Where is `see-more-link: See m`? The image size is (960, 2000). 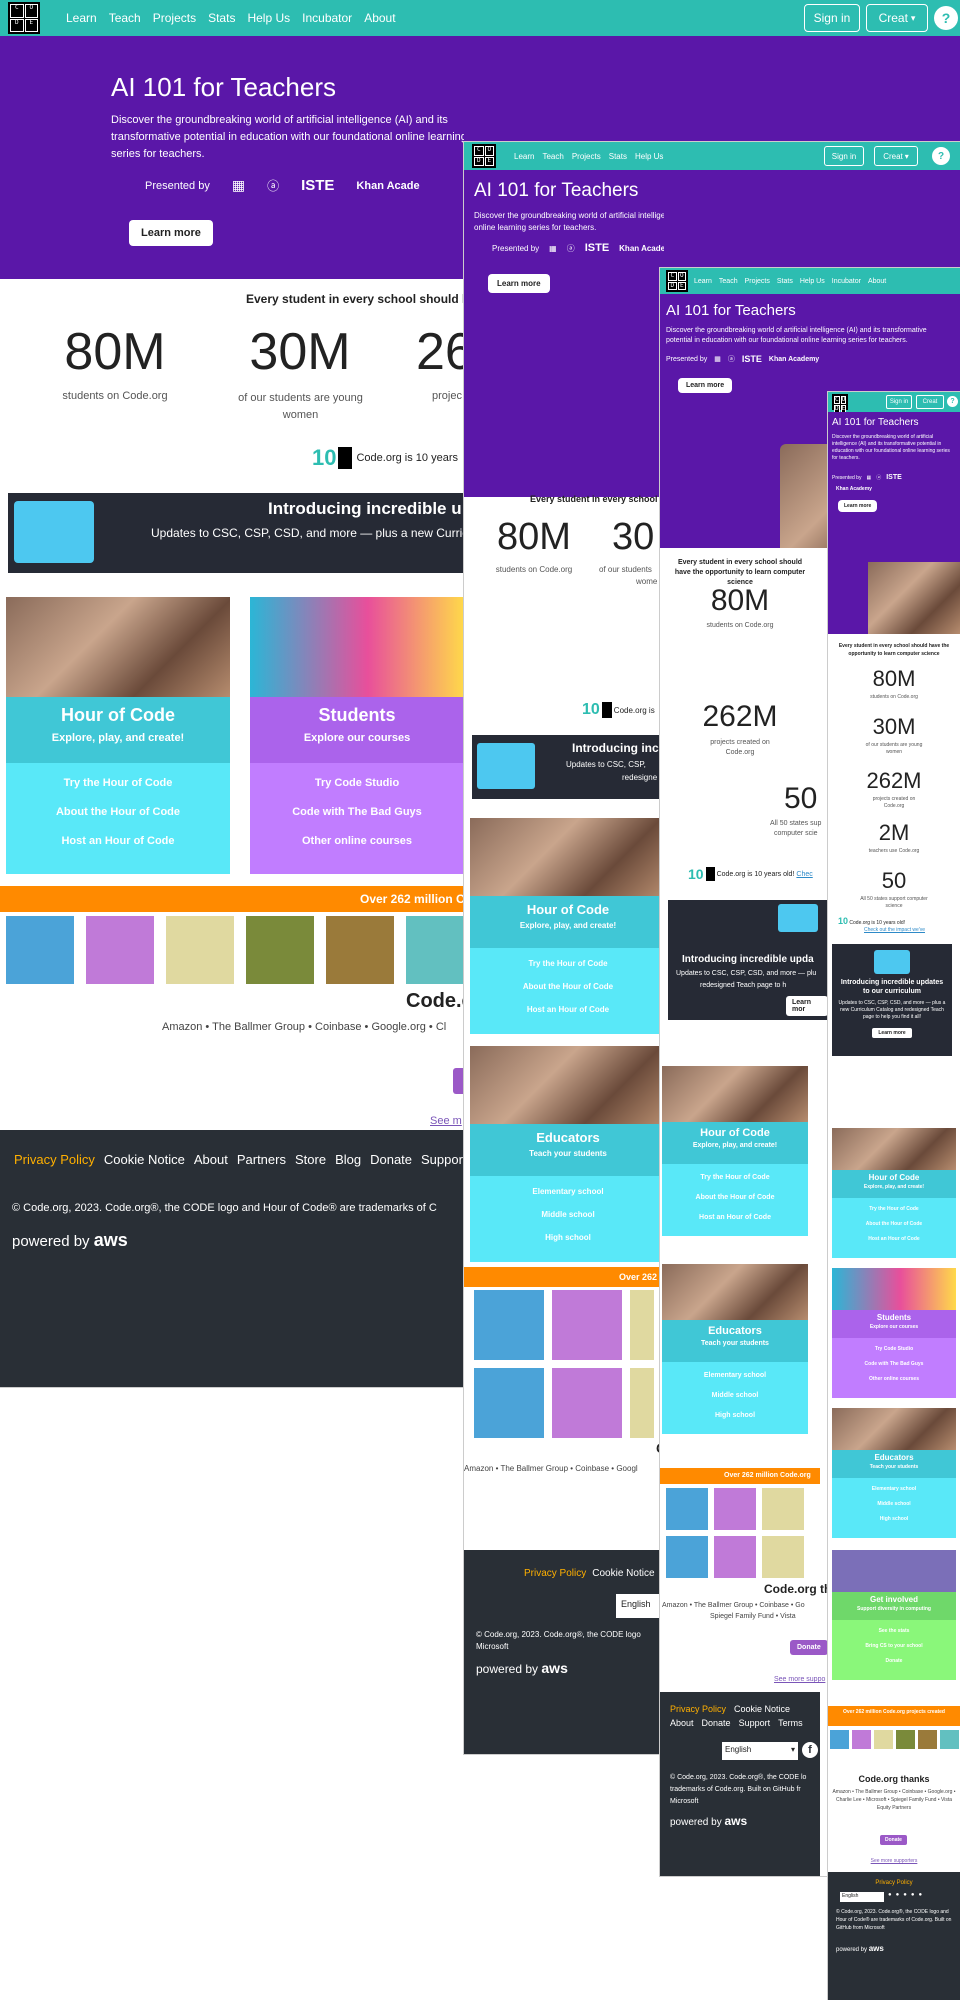 see-more-link: See m is located at coordinates (446, 1121).